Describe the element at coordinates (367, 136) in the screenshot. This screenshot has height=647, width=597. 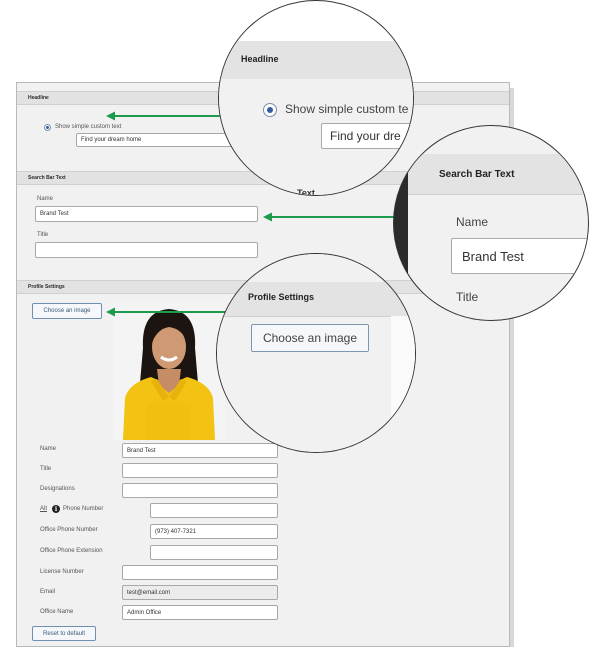
I see `zoom1-text-input: Find your dre` at that location.